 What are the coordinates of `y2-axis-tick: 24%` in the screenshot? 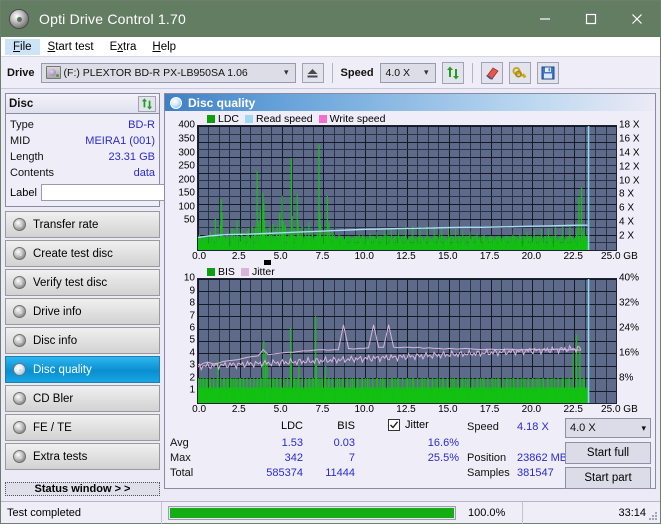 It's located at (629, 328).